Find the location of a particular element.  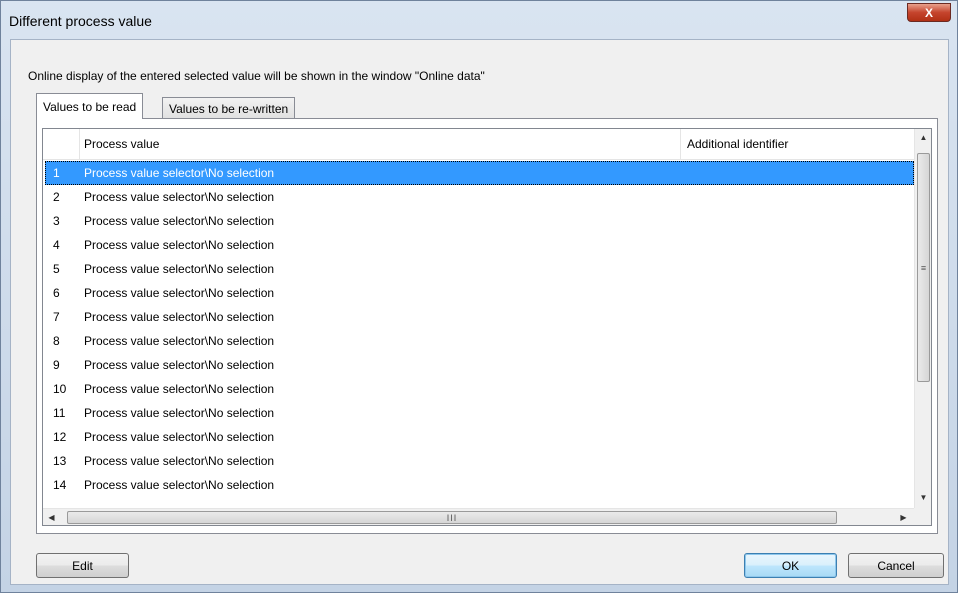

vertical-scroll-thumb: ≡ is located at coordinates (923, 267).